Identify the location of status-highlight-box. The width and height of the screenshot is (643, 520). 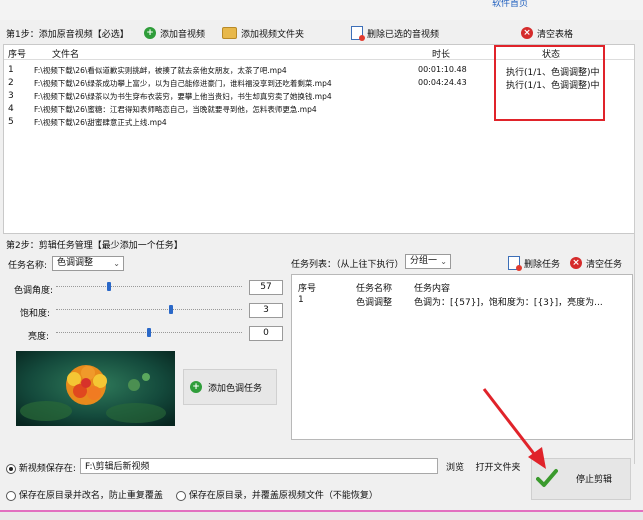
(549, 83).